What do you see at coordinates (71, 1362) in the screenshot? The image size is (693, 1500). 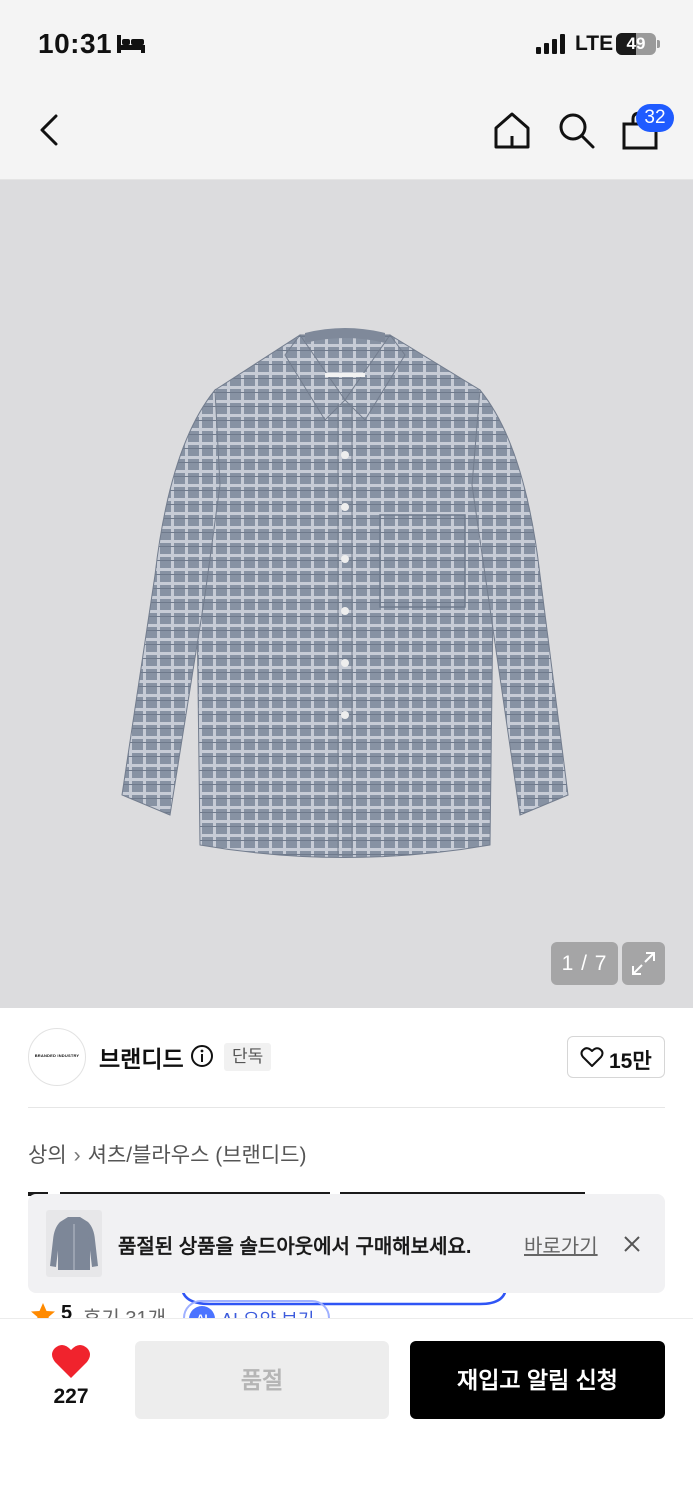 I see `heart-filled-icon` at bounding box center [71, 1362].